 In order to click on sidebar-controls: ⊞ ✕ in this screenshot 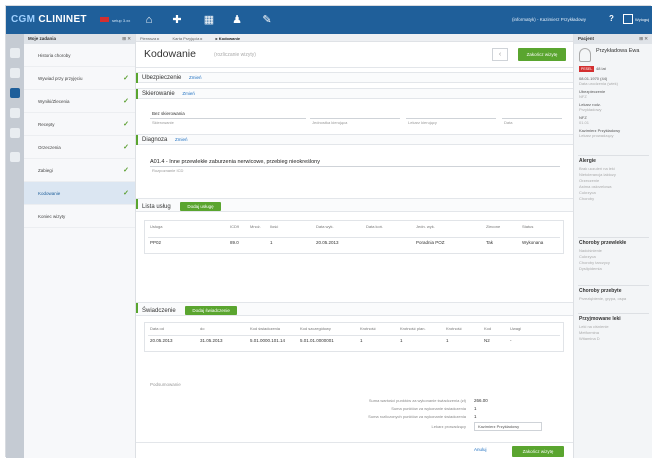, I will do `click(126, 39)`.